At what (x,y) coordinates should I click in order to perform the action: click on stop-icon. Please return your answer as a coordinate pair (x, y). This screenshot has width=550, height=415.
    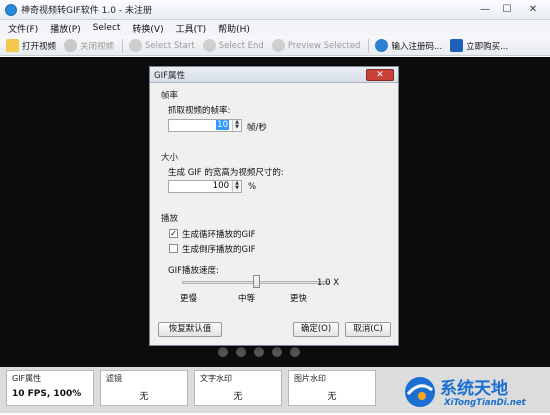
    Looking at the image, I should click on (277, 352).